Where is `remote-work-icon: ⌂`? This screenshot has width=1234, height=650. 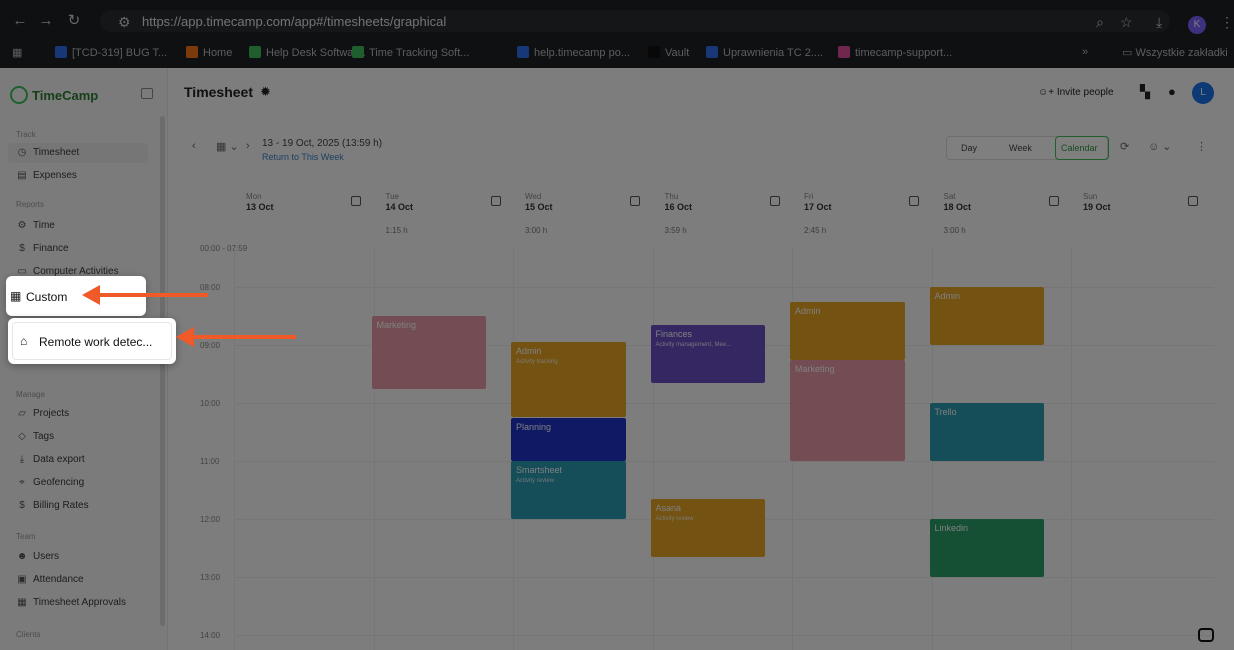 remote-work-icon: ⌂ is located at coordinates (24, 341).